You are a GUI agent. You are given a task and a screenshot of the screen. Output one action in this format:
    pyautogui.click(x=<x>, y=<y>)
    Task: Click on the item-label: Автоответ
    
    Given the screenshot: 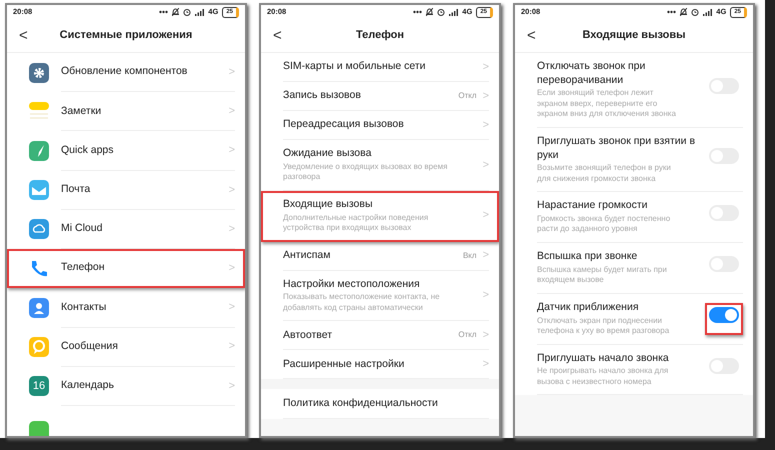 What is the action you would take?
    pyautogui.click(x=308, y=335)
    